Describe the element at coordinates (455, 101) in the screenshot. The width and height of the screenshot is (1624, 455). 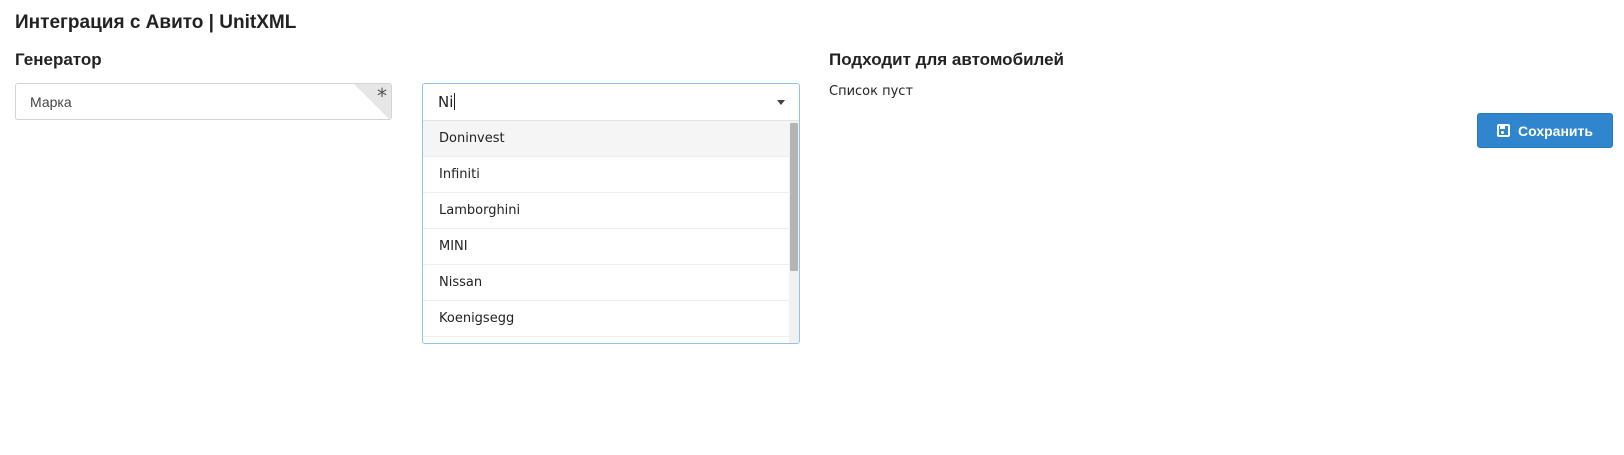
I see `text-cursor` at that location.